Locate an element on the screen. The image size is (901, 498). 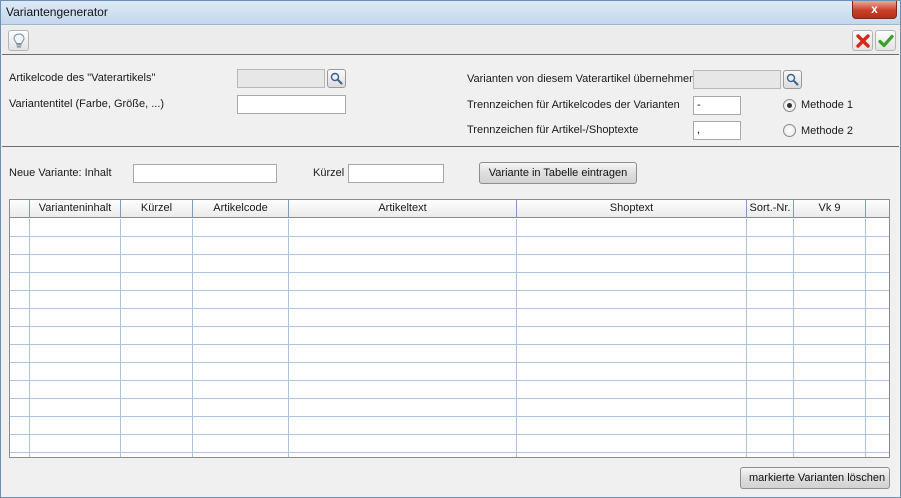
parent-code-field is located at coordinates (281, 78).